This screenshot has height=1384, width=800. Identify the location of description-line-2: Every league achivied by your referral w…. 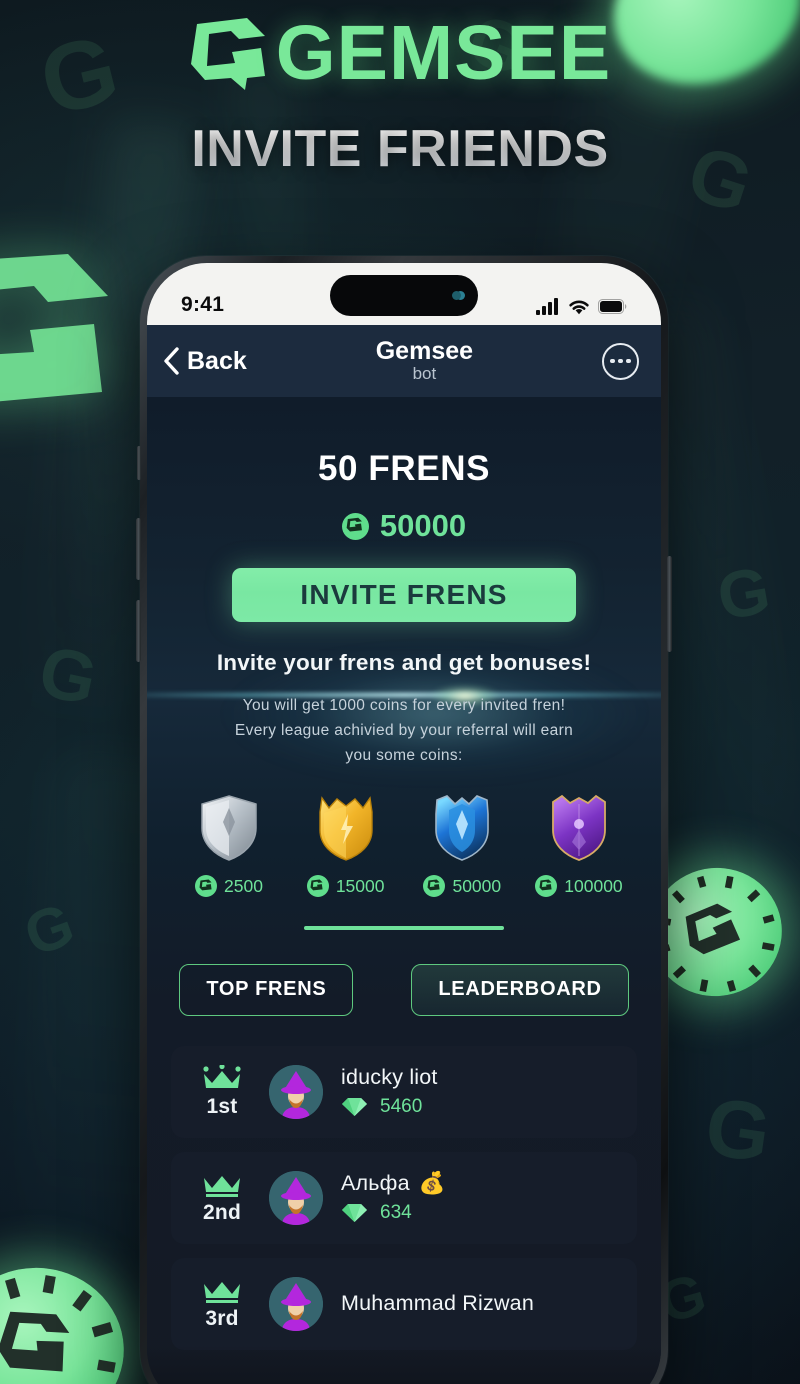
(404, 731).